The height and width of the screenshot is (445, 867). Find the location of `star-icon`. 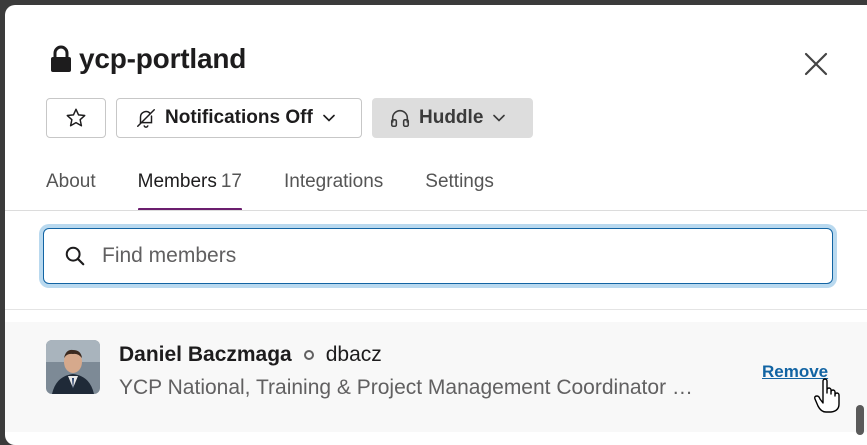

star-icon is located at coordinates (76, 118).